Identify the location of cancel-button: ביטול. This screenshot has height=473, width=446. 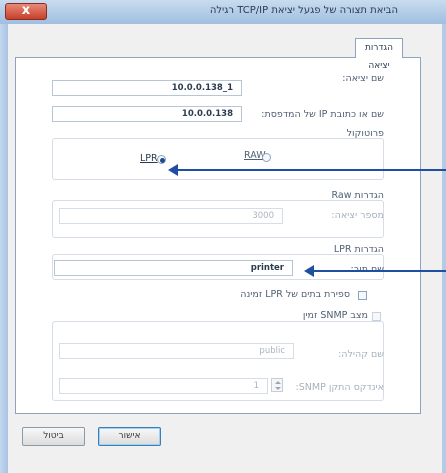
(53, 436).